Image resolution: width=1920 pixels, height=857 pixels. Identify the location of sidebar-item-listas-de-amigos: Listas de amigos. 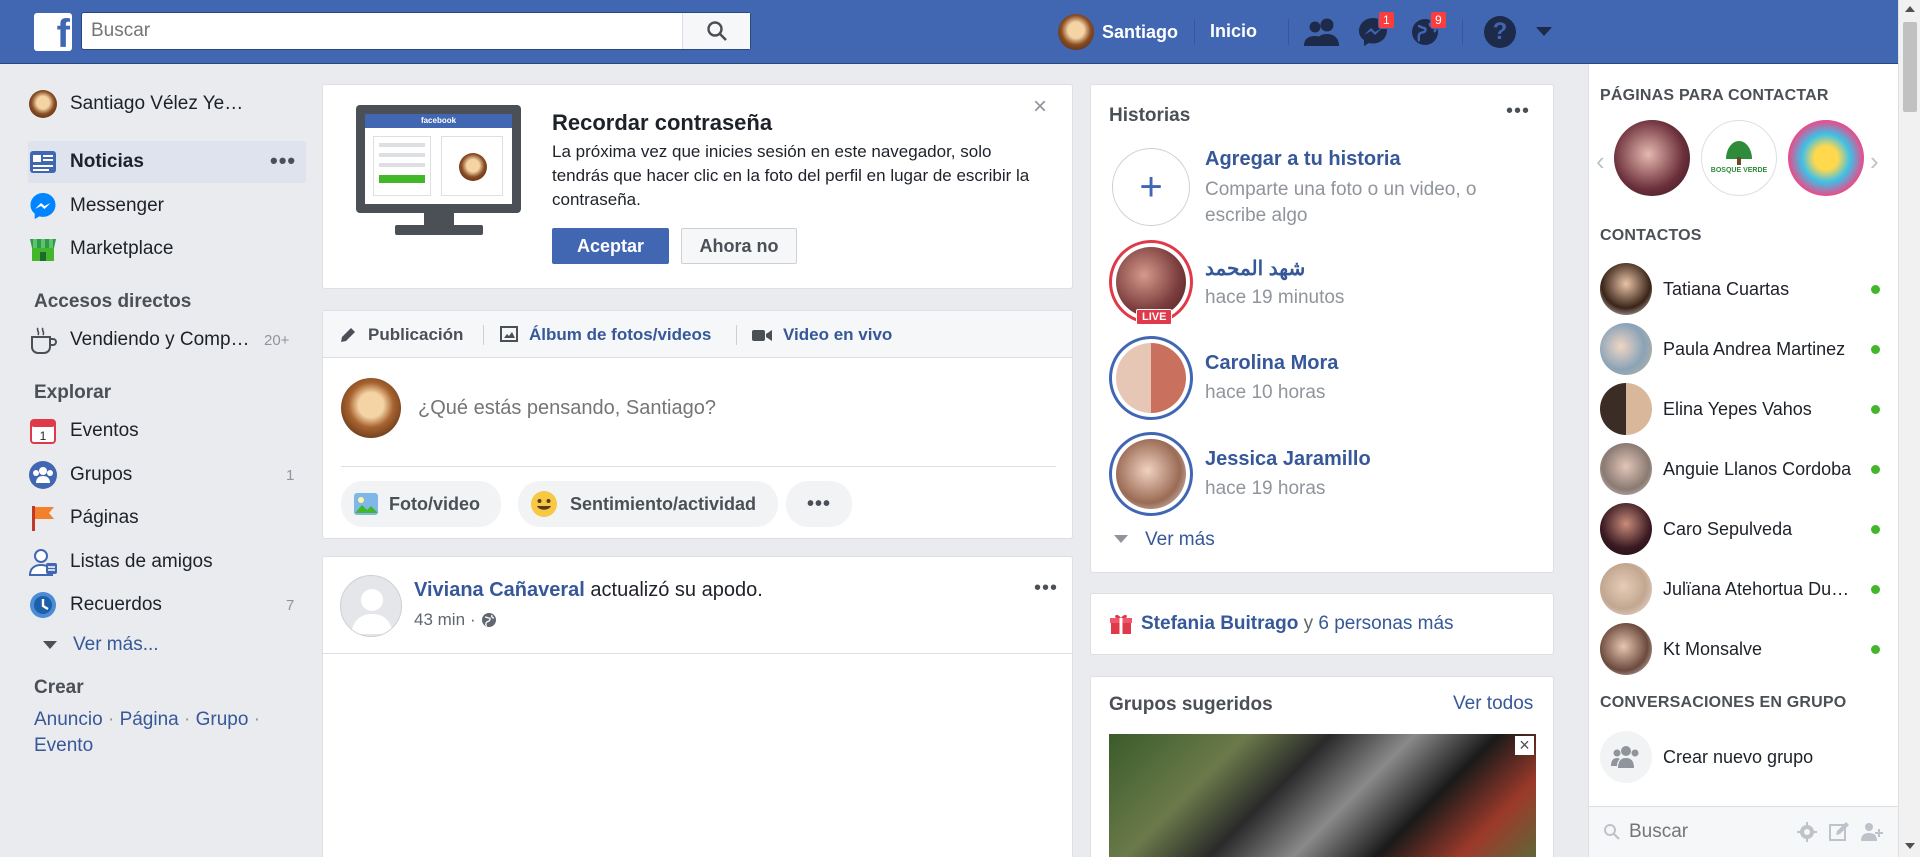
(120, 562).